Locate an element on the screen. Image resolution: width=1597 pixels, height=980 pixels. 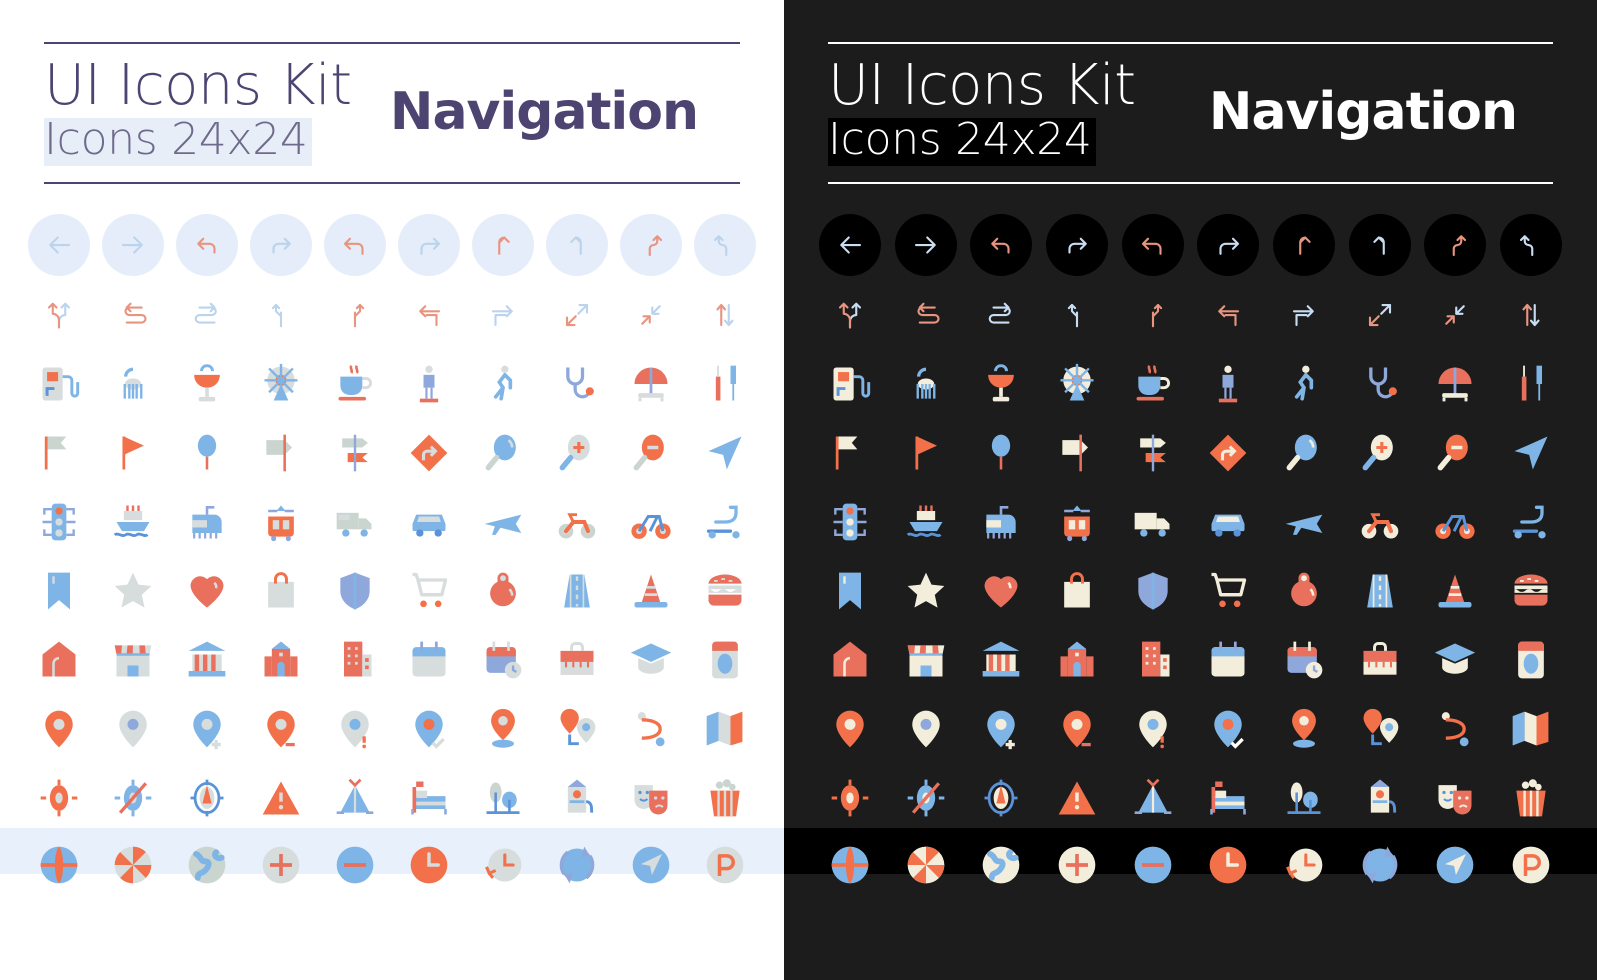
u-turn-left-icon is located at coordinates (133, 315).